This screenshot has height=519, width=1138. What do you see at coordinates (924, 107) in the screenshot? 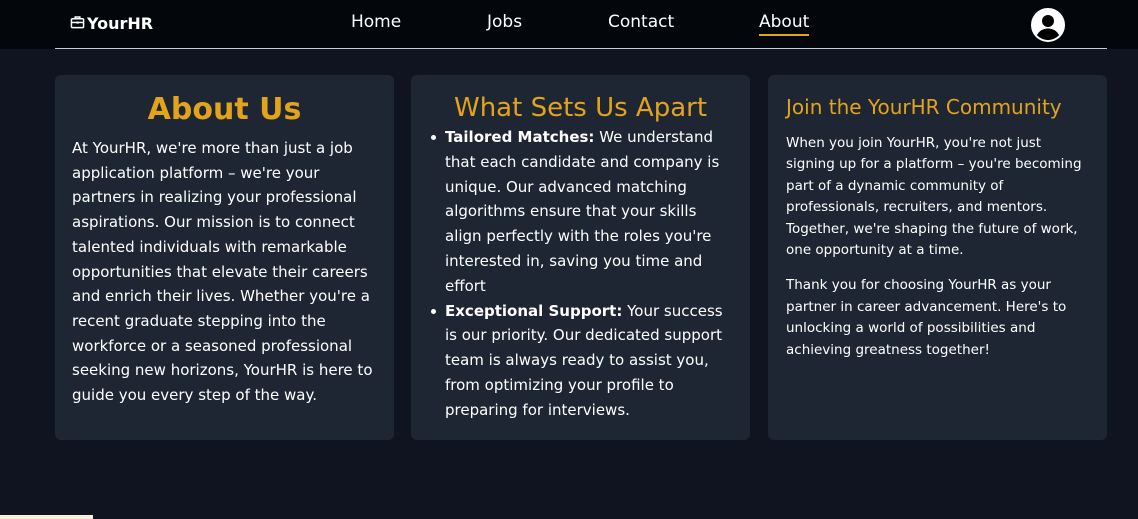
I see `community-title: Join the YourHR Community` at bounding box center [924, 107].